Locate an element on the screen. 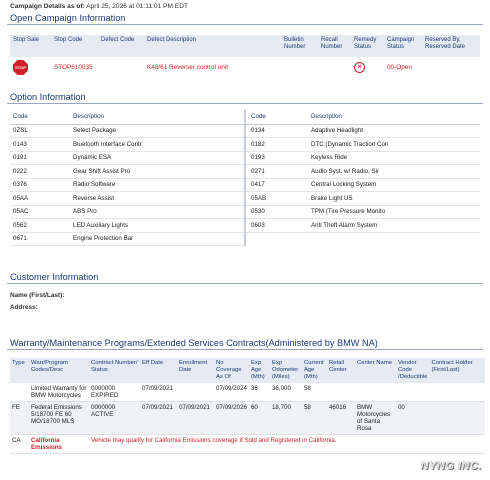  col-recall-number: Recall Number is located at coordinates (332, 43).